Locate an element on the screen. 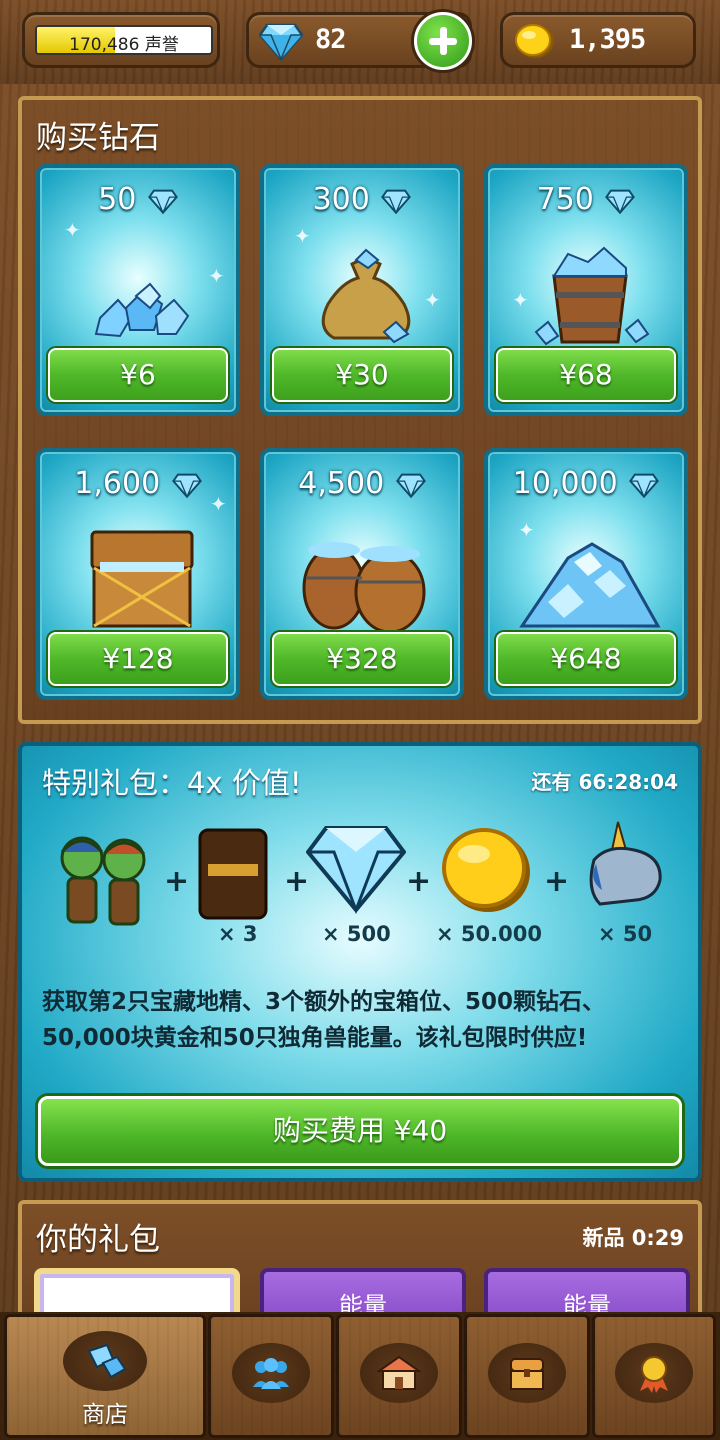 The width and height of the screenshot is (720, 1440). gem-offer-card: 4,500 ¥328 is located at coordinates (362, 574).